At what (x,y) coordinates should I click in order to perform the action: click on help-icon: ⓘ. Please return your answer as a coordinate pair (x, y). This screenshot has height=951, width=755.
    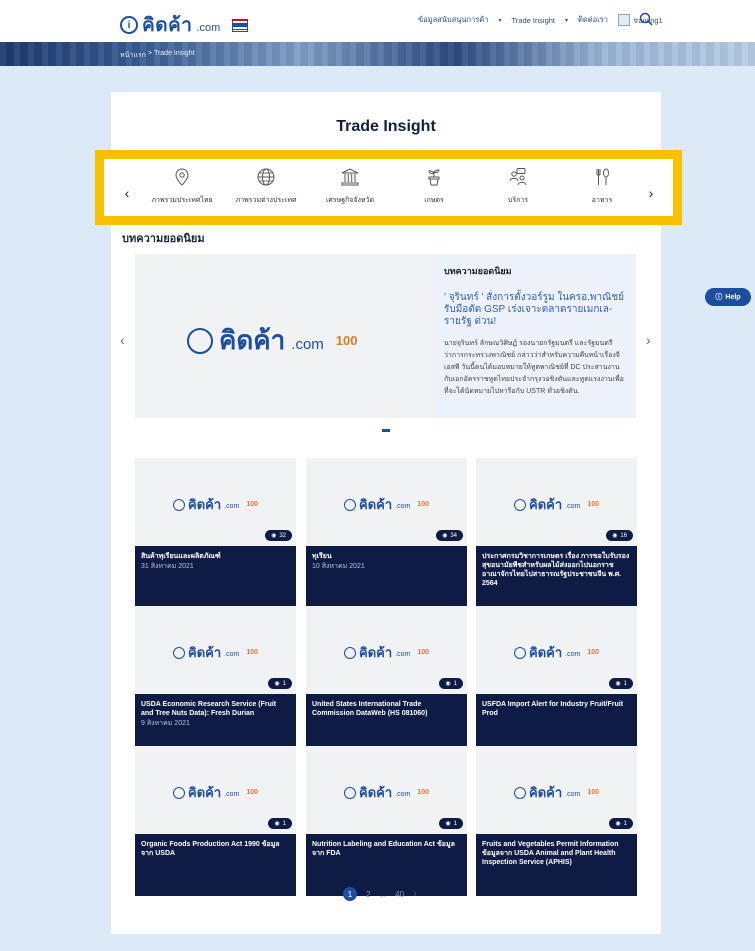
    Looking at the image, I should click on (719, 297).